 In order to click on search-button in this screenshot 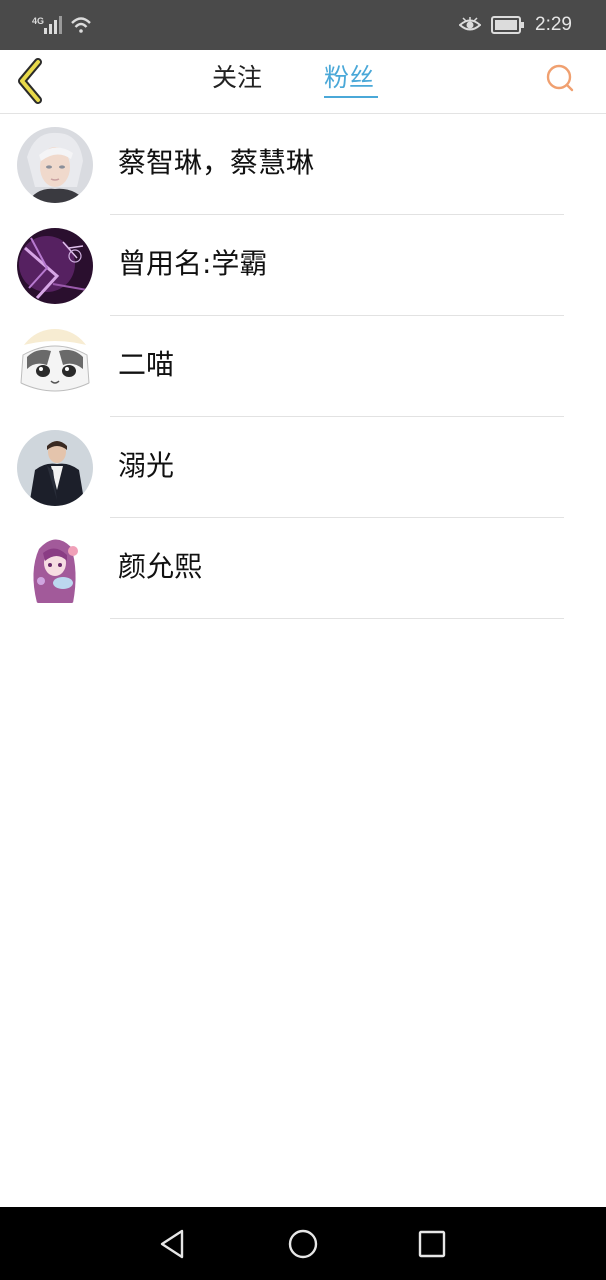, I will do `click(560, 78)`.